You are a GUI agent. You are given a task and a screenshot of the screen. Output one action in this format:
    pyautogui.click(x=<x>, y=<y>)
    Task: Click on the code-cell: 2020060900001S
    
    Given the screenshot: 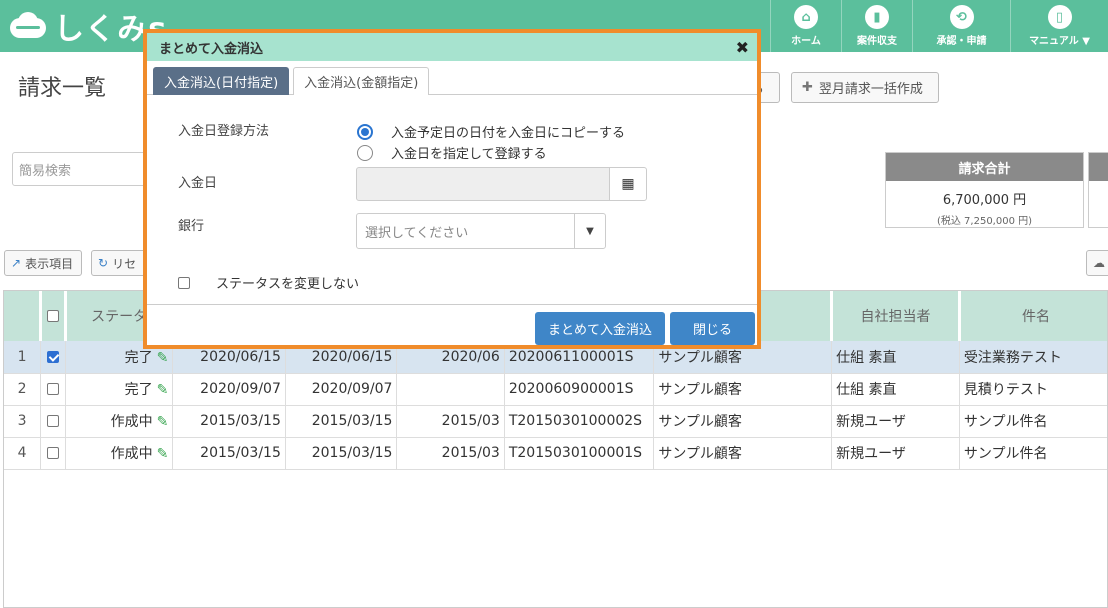 What is the action you would take?
    pyautogui.click(x=579, y=389)
    